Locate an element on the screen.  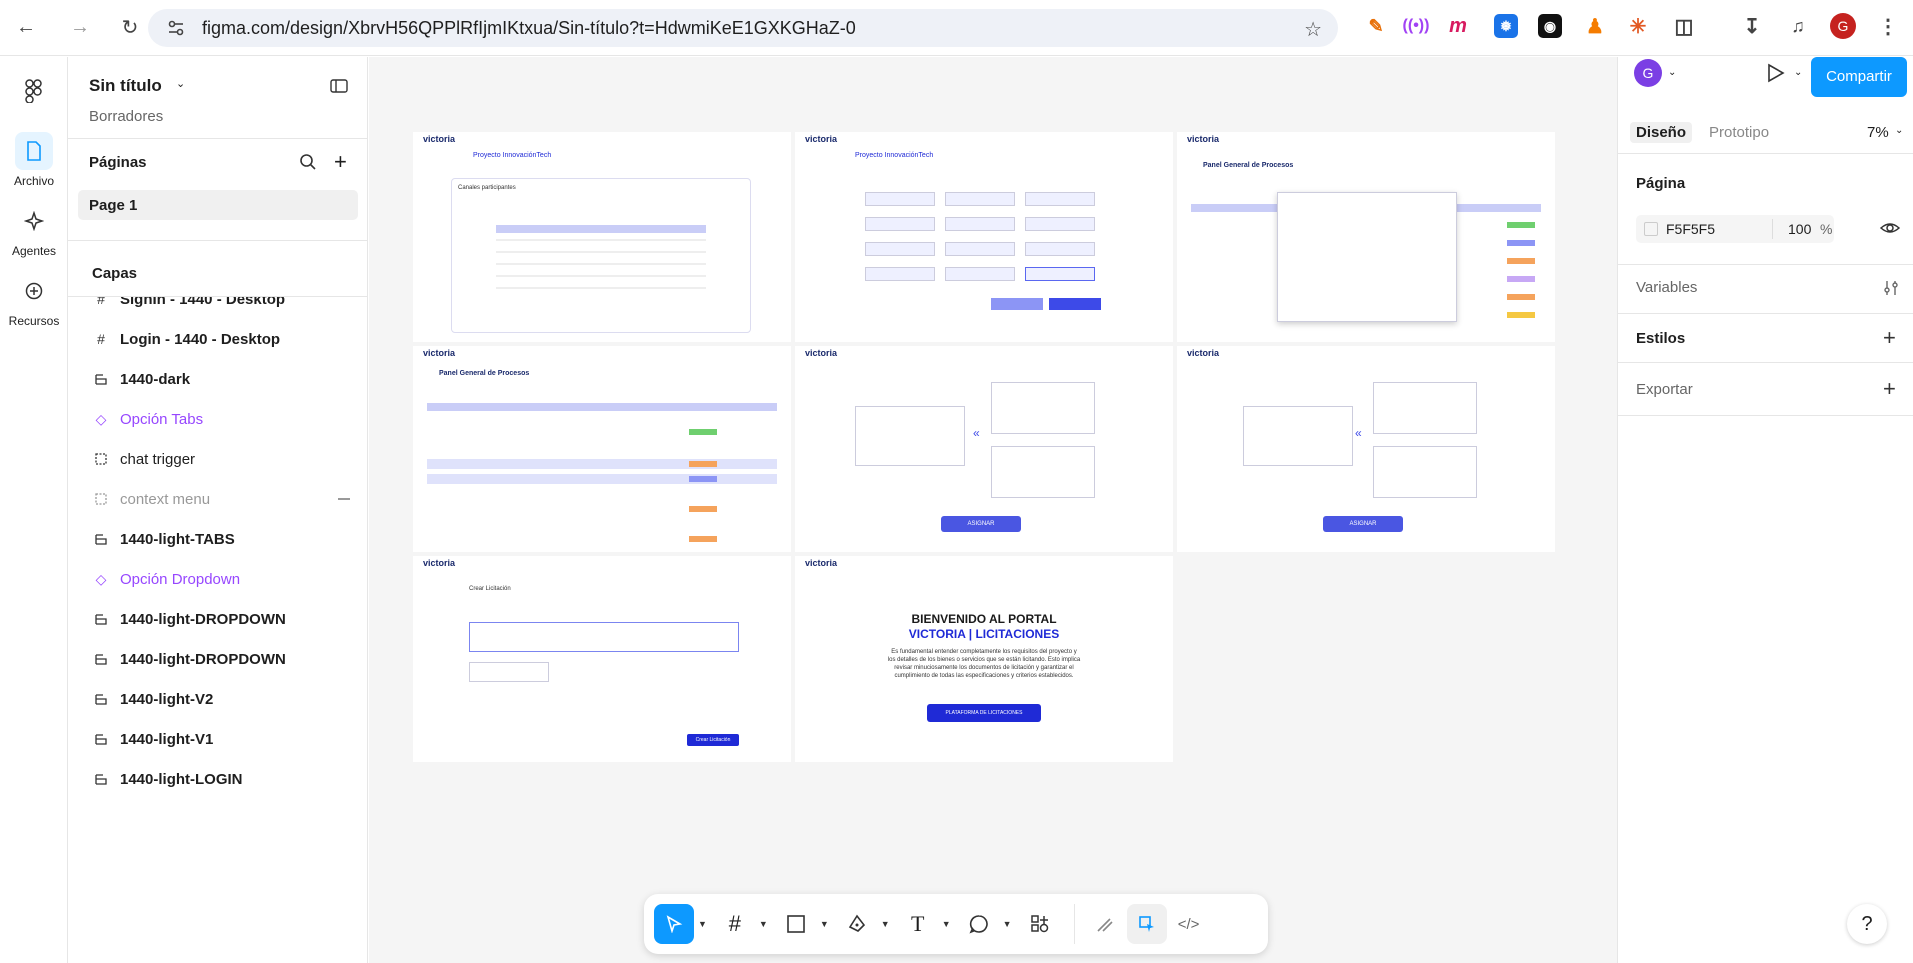
option-card is located at coordinates (900, 274).